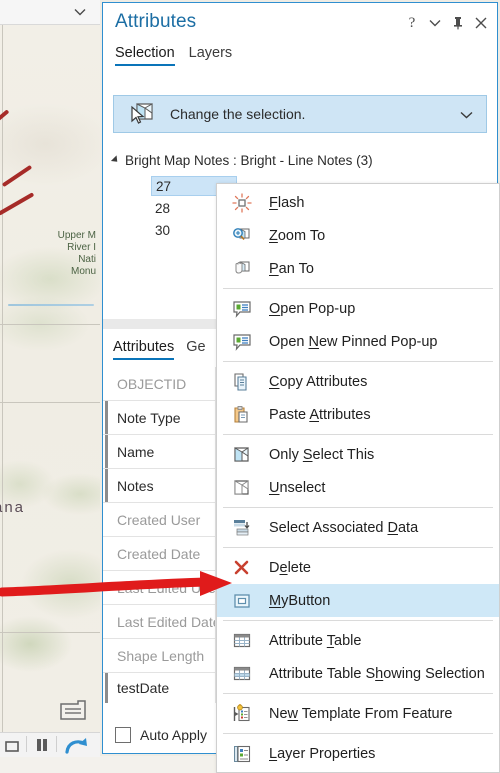  I want to click on pane-header: Attributes ?, so click(300, 24).